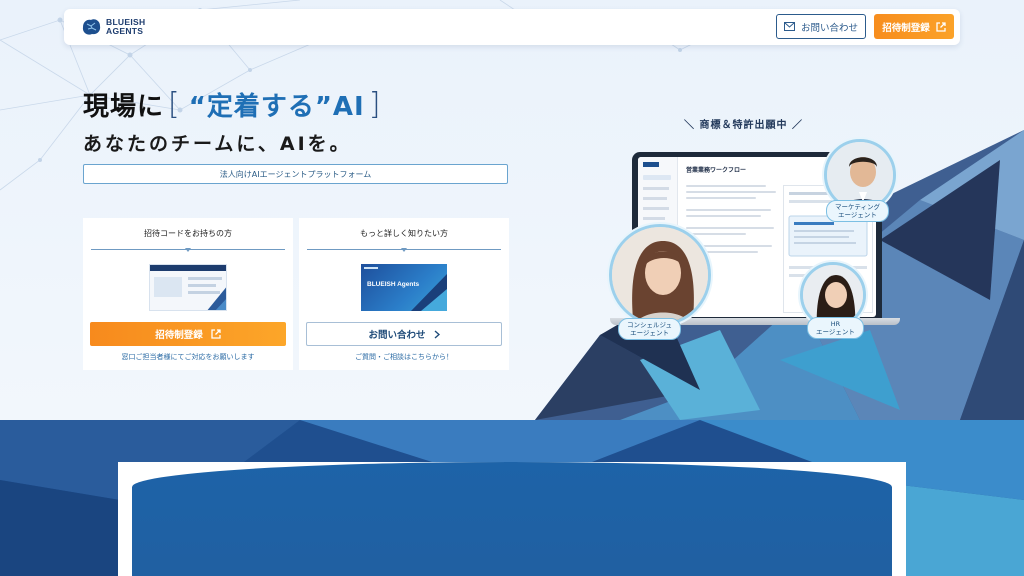 This screenshot has height=576, width=1024. What do you see at coordinates (789, 26) in the screenshot?
I see `mail-icon` at bounding box center [789, 26].